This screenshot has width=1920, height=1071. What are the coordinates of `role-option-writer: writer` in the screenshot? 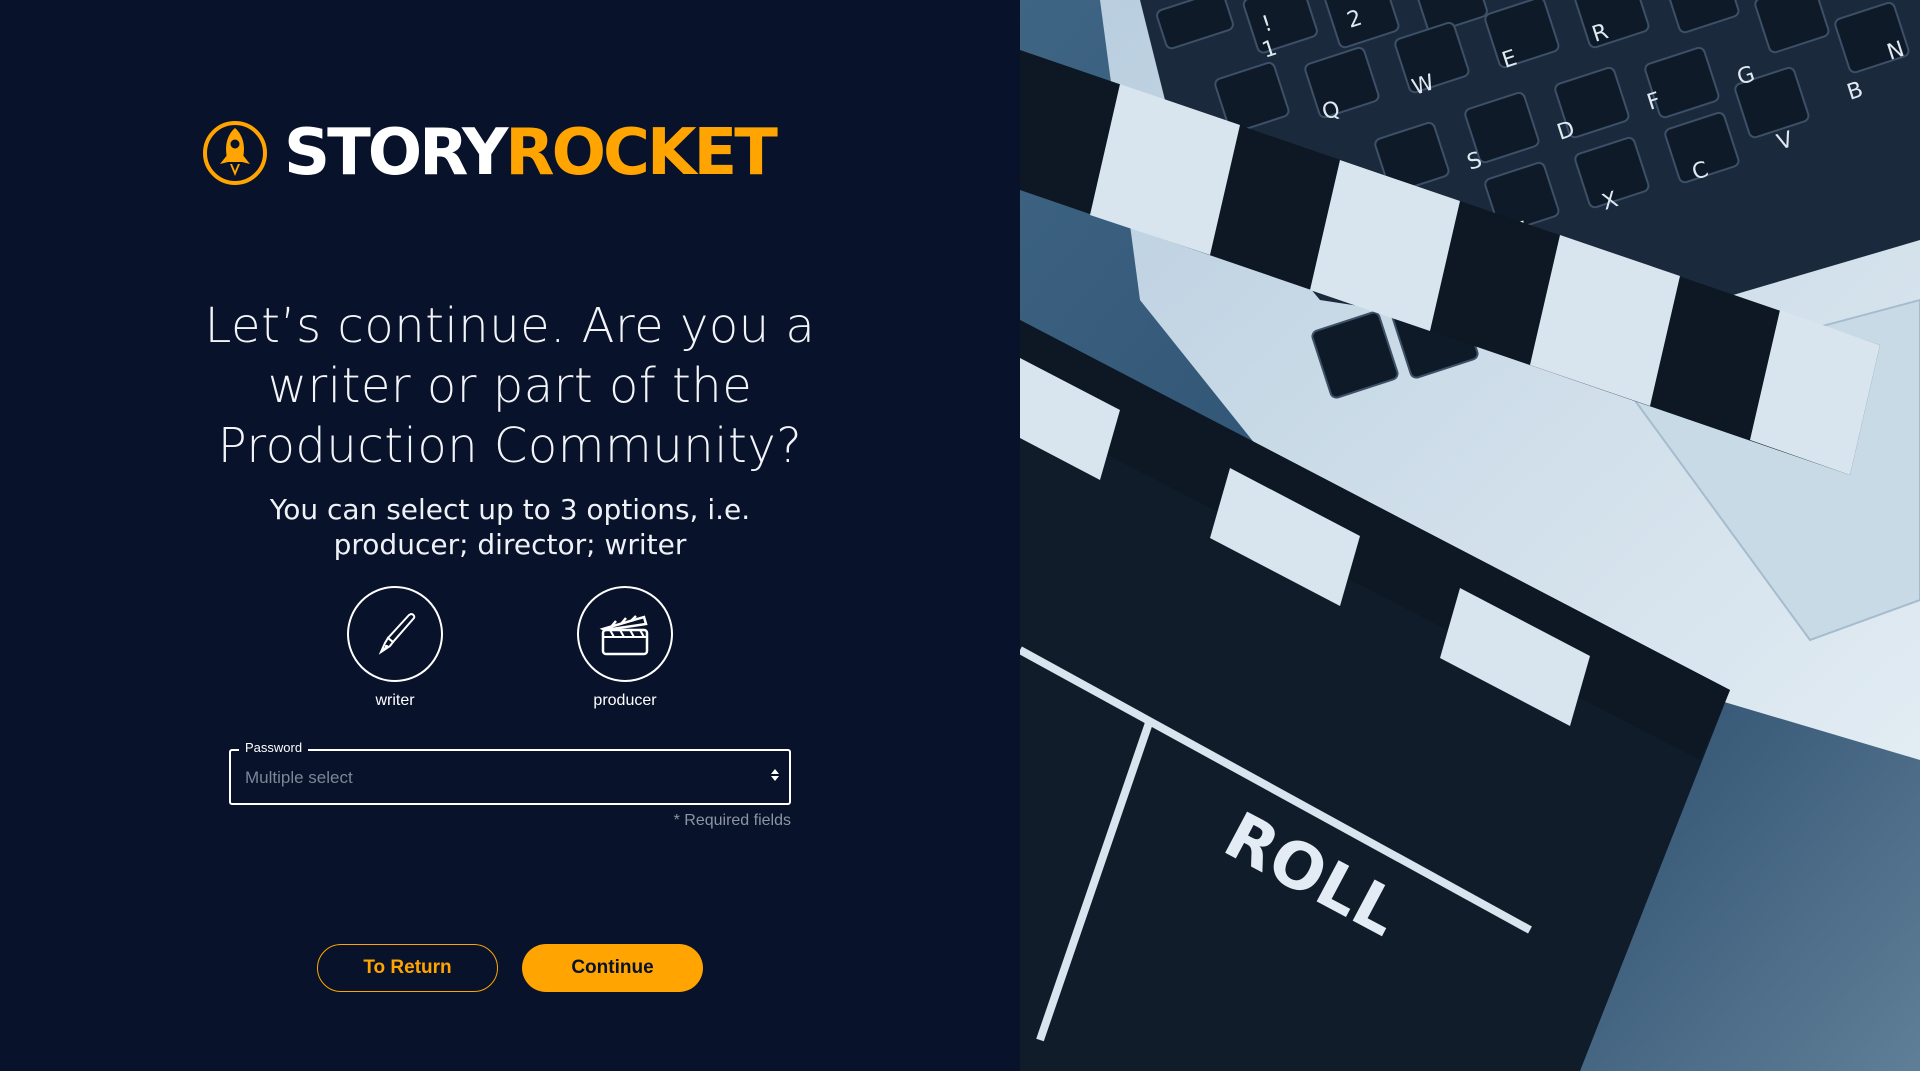 It's located at (395, 648).